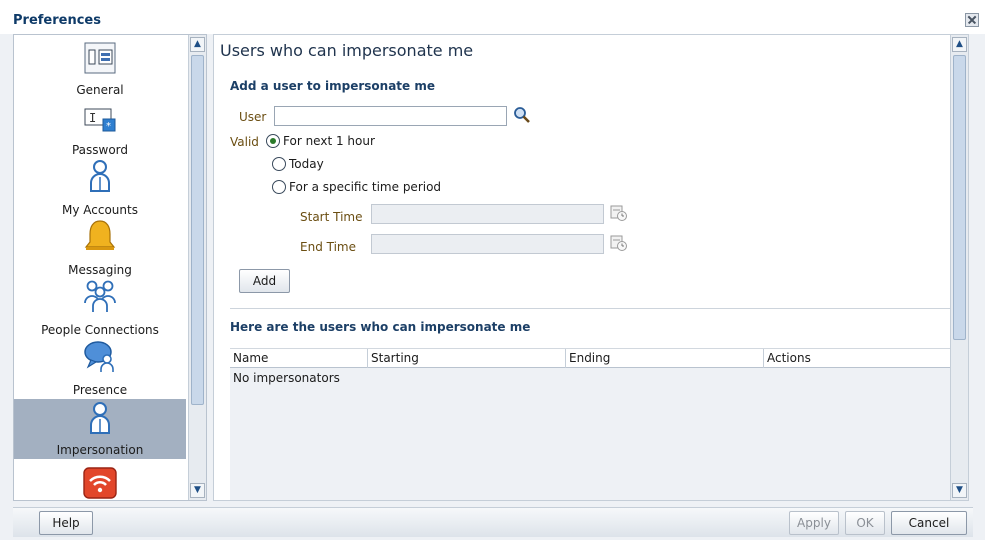 This screenshot has height=540, width=985. Describe the element at coordinates (863, 358) in the screenshot. I see `column-header-actions: Actions` at that location.